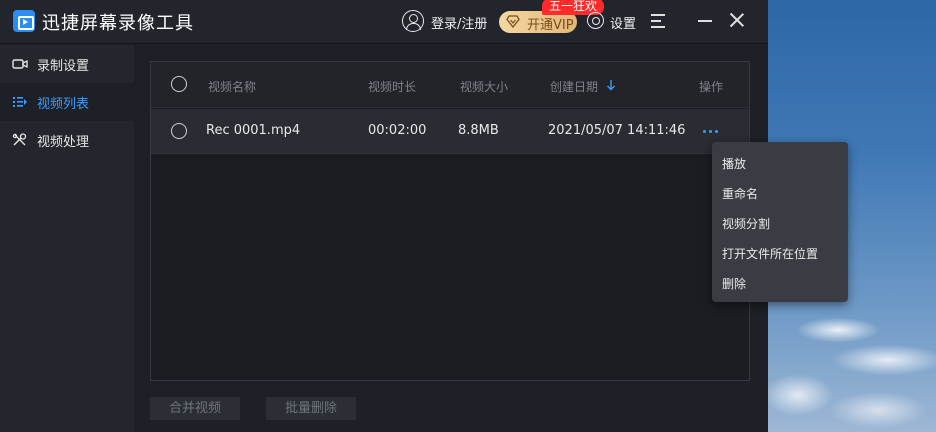 This screenshot has width=936, height=432. What do you see at coordinates (740, 193) in the screenshot?
I see `menu-item-rename: 重命名` at bounding box center [740, 193].